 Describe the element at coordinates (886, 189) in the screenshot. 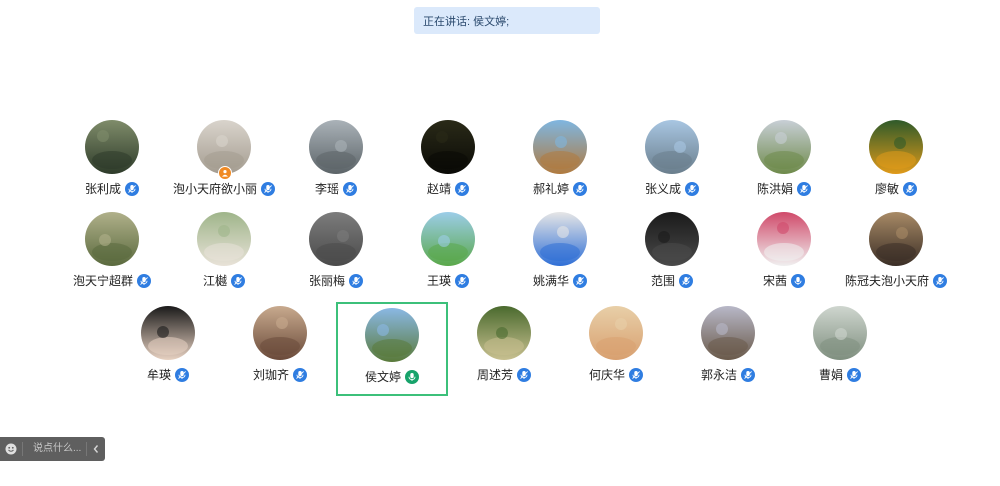

I see `participant-name: 廖敏` at that location.